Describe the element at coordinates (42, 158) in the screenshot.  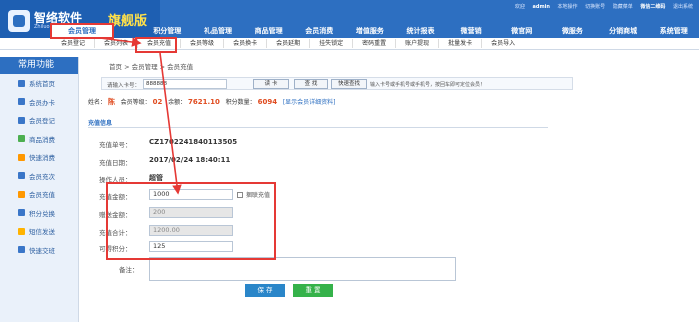
I see `sidebar-item-label: 快速消费` at that location.